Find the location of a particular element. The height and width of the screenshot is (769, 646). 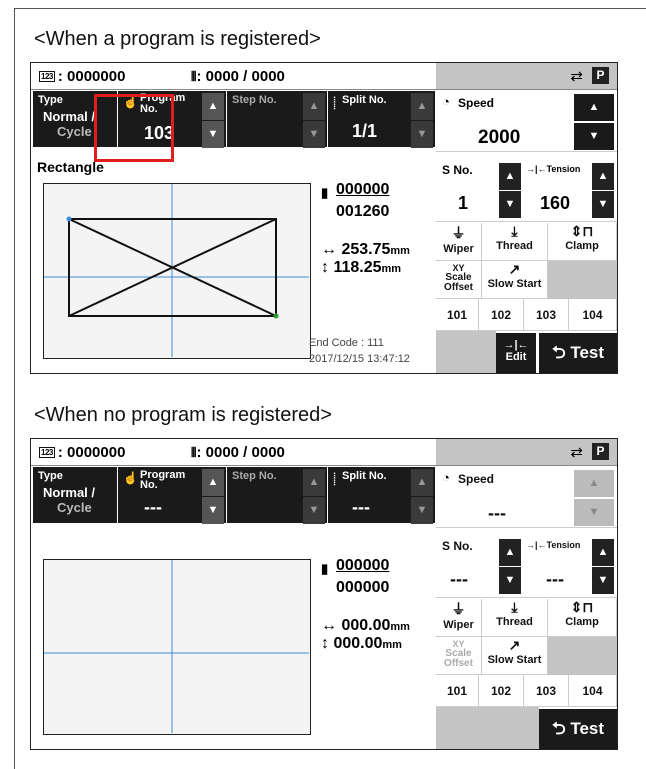

type-cell: Type Normal / Cycle is located at coordinates (75, 495).